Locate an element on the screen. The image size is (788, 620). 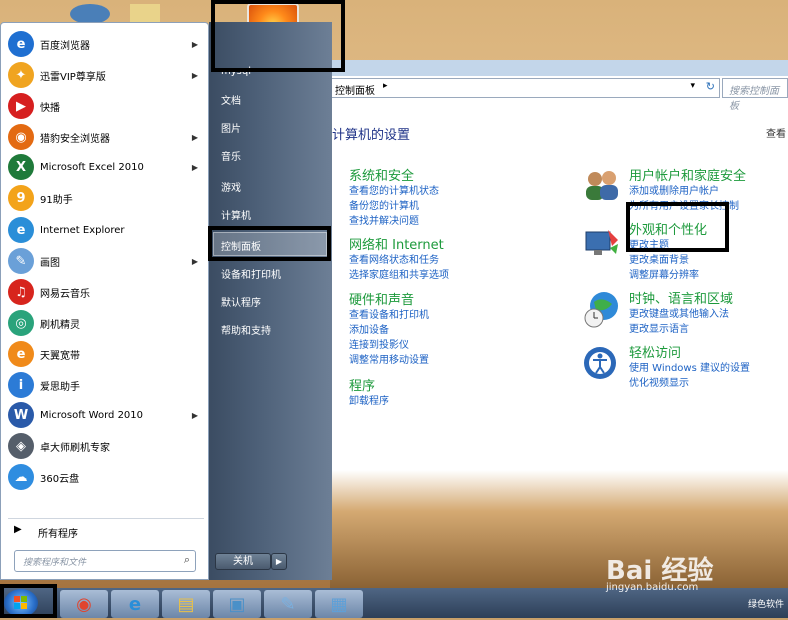
category-link: 优化视频显示 is located at coordinates (689, 383).